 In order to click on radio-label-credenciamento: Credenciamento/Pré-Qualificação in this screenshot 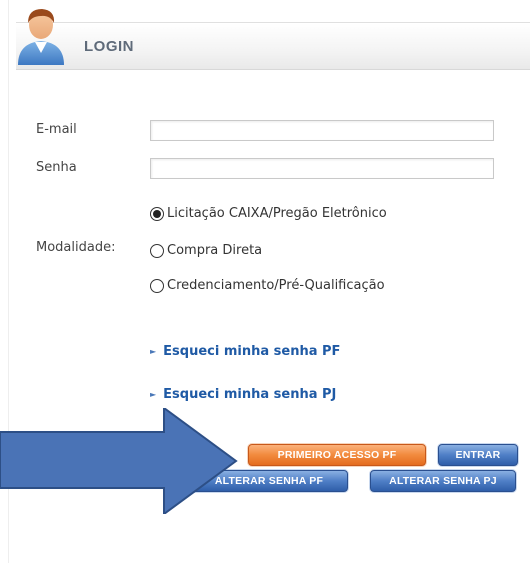, I will do `click(276, 285)`.